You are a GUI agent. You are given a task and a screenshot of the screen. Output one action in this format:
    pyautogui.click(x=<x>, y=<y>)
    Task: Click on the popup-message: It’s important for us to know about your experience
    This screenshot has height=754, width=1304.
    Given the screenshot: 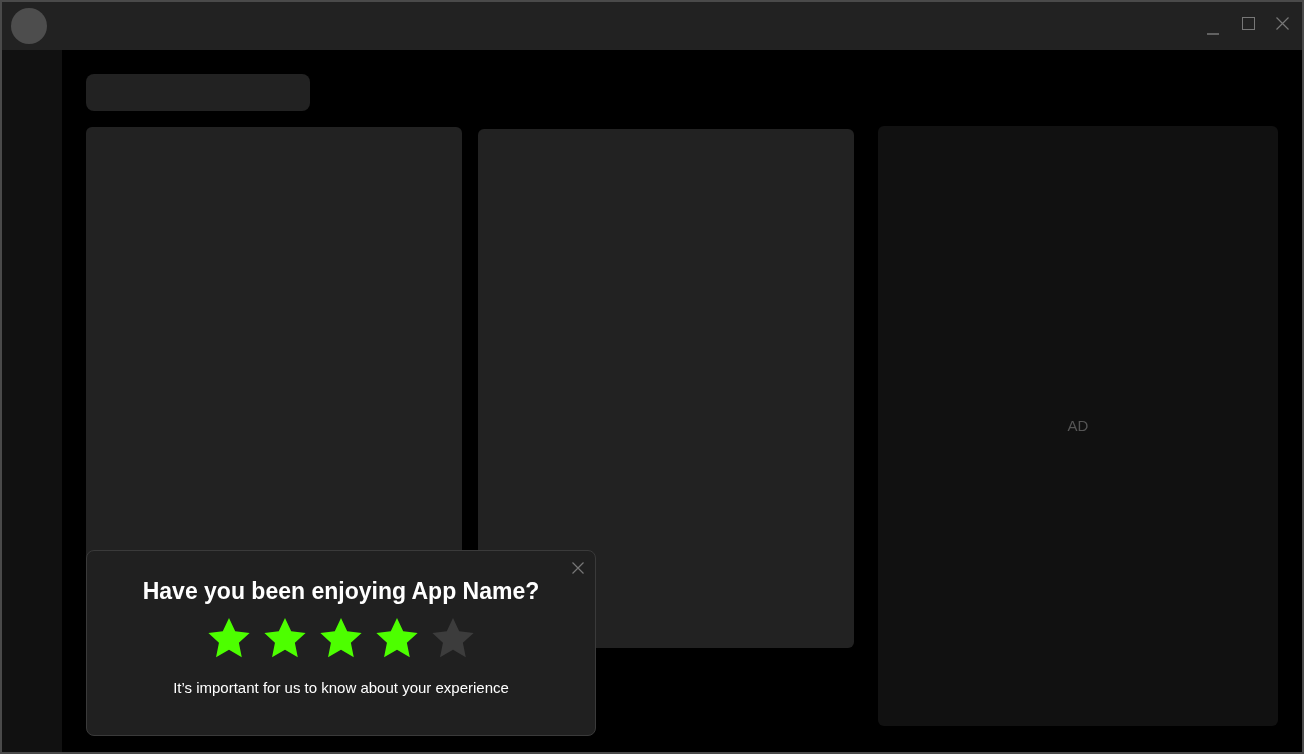 What is the action you would take?
    pyautogui.click(x=341, y=688)
    